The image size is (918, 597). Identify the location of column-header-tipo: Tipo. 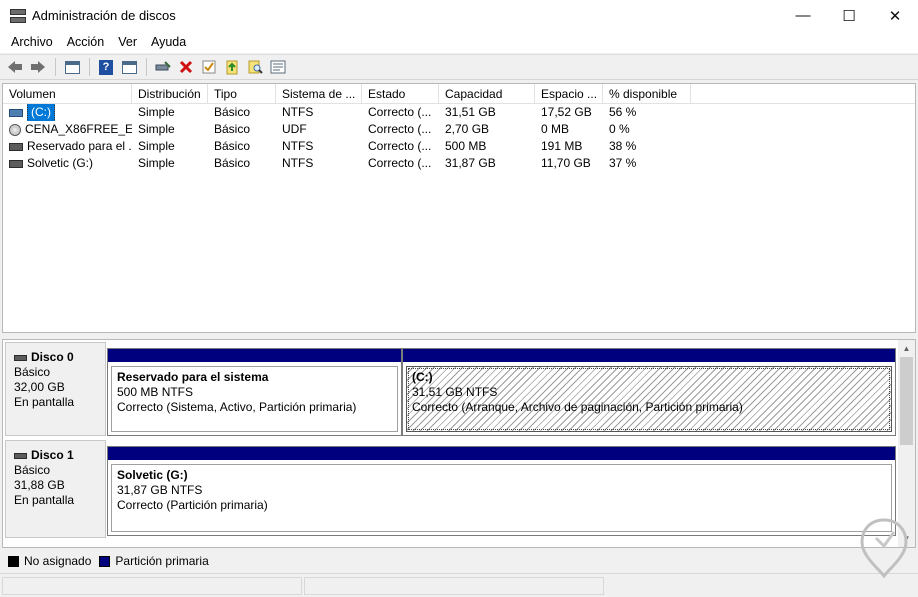
(242, 94).